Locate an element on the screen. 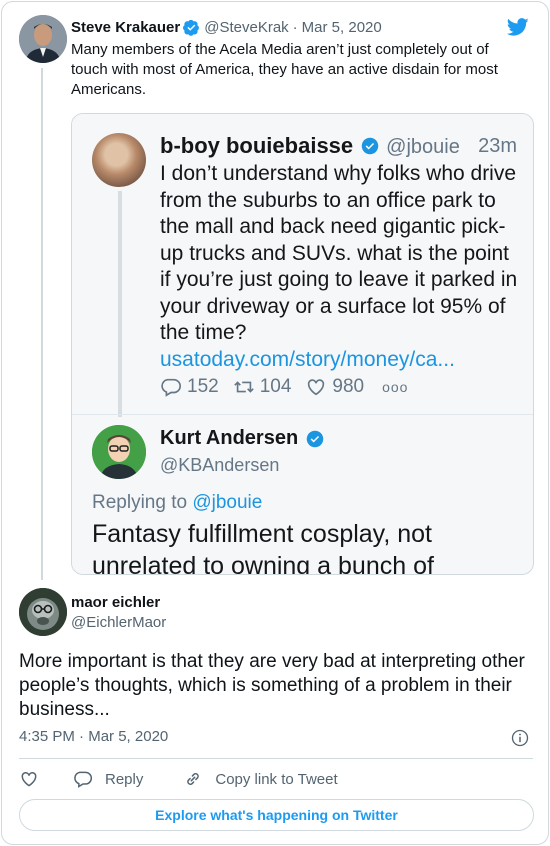 This screenshot has width=550, height=846. explore-label: Explore what's happening on Twitter is located at coordinates (276, 815).